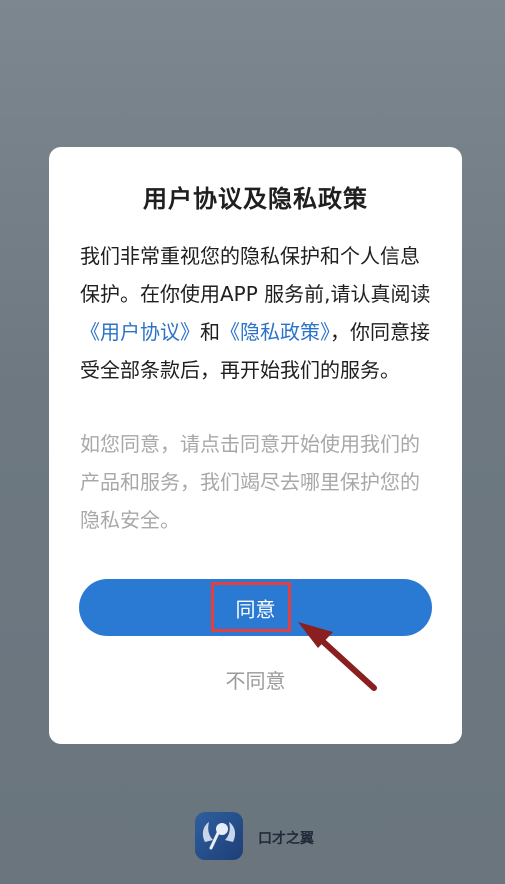 This screenshot has height=884, width=505. Describe the element at coordinates (286, 839) in the screenshot. I see `app-name: 口才之翼` at that location.